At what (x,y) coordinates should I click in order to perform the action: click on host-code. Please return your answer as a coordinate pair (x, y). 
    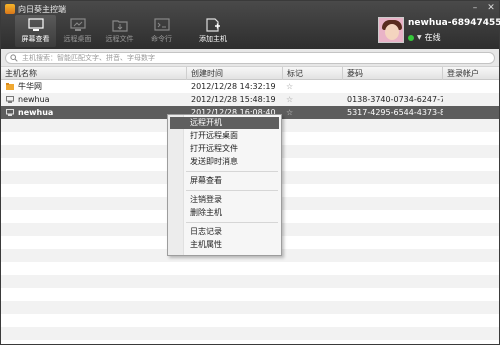
    Looking at the image, I should click on (395, 86).